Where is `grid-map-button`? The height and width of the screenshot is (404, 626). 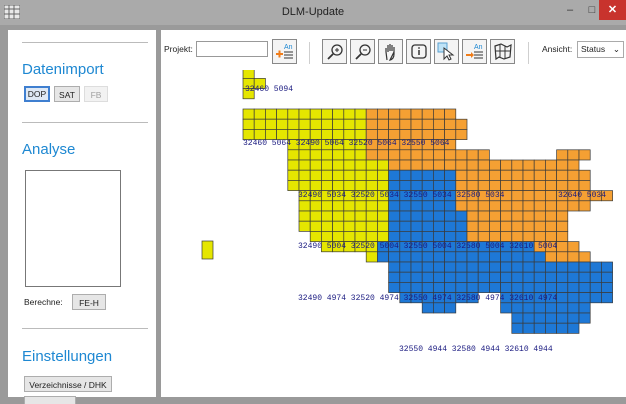 grid-map-button is located at coordinates (502, 51).